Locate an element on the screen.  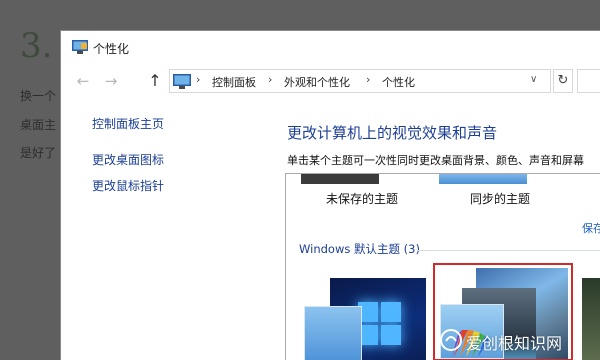
group-divider is located at coordinates (509, 250).